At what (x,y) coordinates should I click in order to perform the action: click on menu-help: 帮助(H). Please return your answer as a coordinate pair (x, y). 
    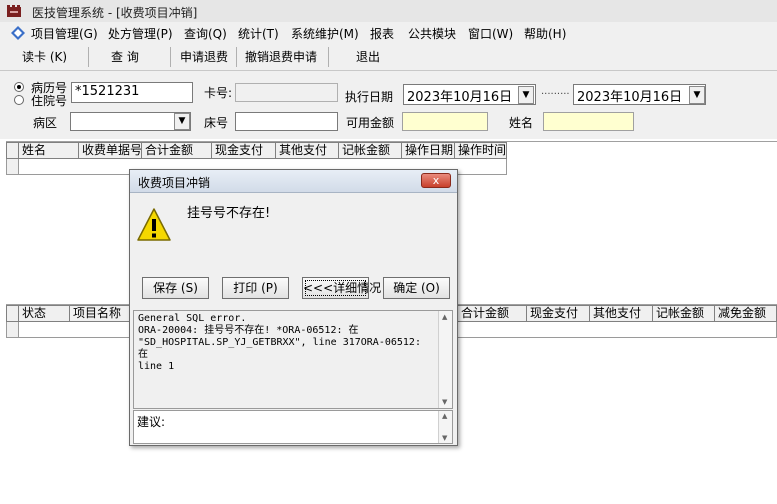
    Looking at the image, I should click on (545, 33).